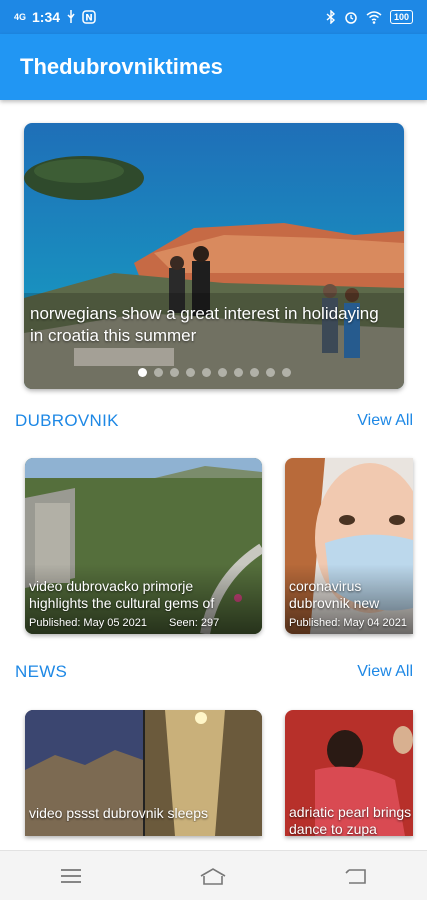 The height and width of the screenshot is (900, 427). I want to click on card-published: Published: May 05 2021, so click(88, 623).